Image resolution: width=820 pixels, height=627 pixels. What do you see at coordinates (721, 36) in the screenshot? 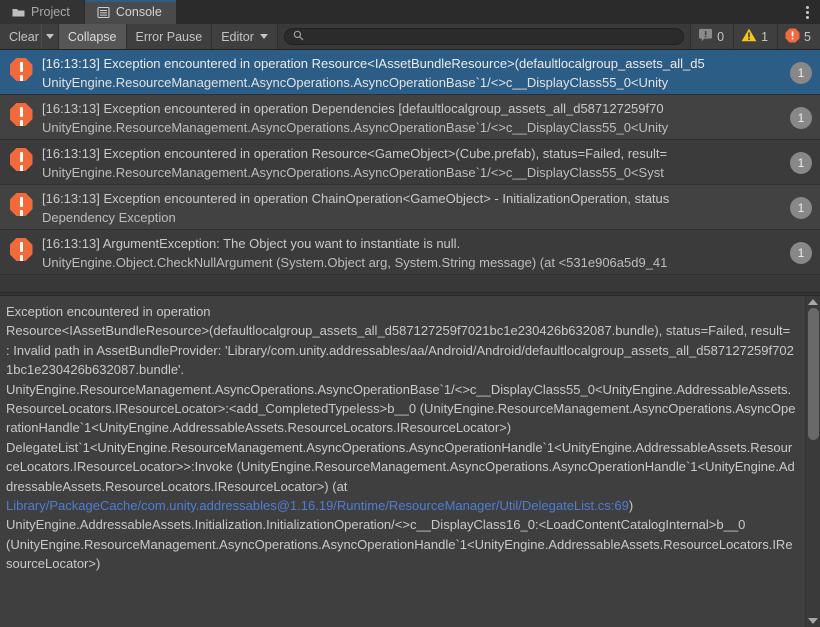
I see `info-count: 0` at bounding box center [721, 36].